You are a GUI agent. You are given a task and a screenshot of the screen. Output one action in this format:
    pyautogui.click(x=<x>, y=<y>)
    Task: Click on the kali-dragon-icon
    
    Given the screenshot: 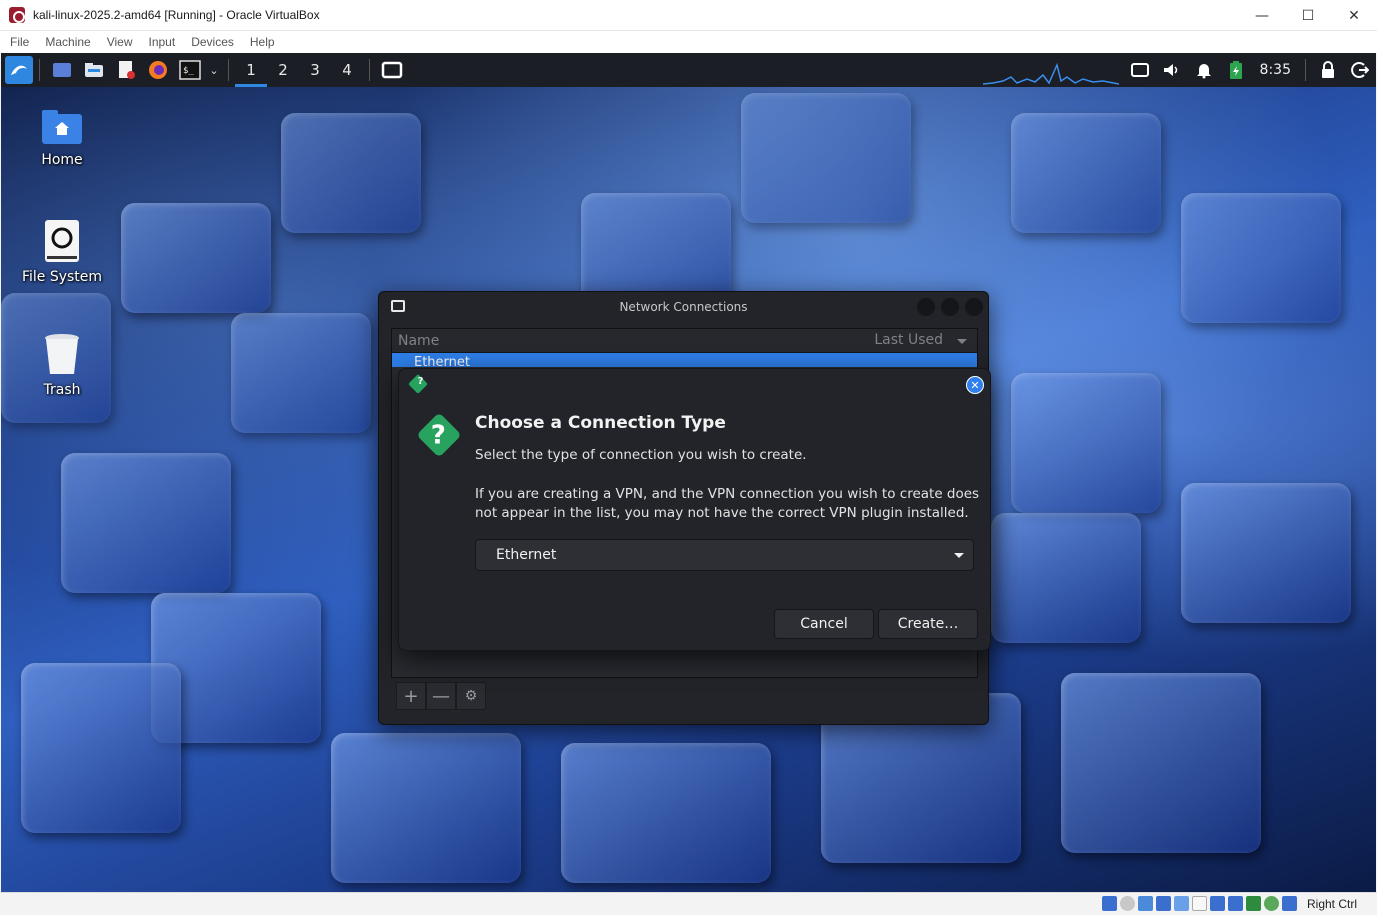 What is the action you would take?
    pyautogui.click(x=19, y=70)
    